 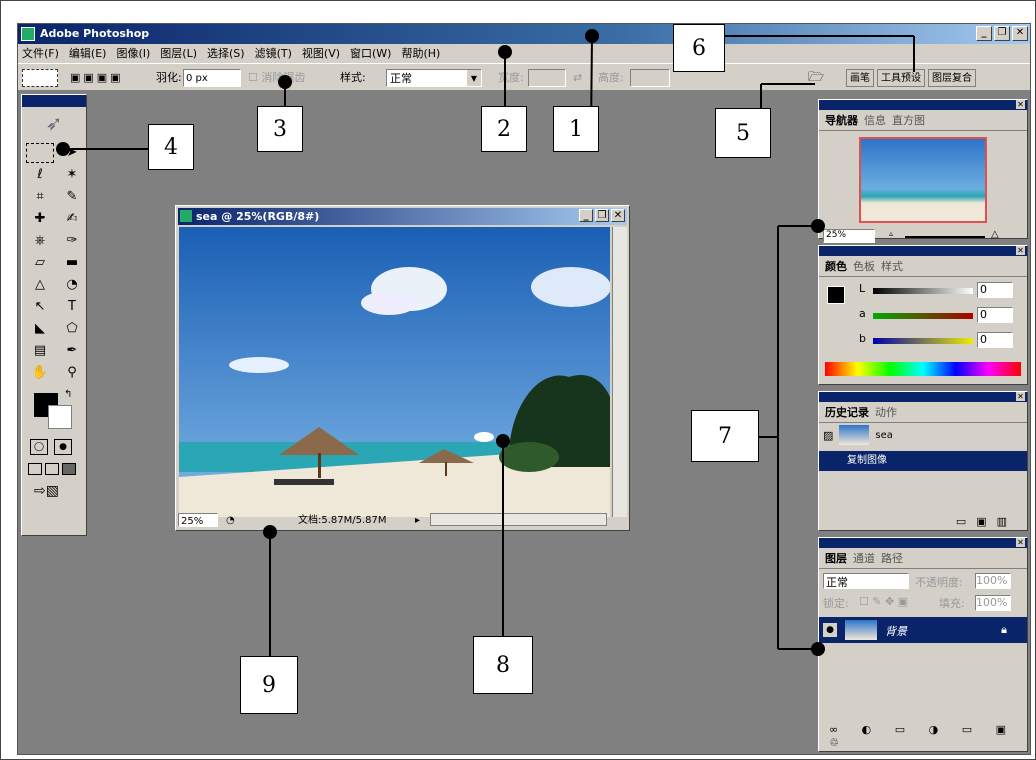 I want to click on callout-8: 8, so click(x=503, y=665).